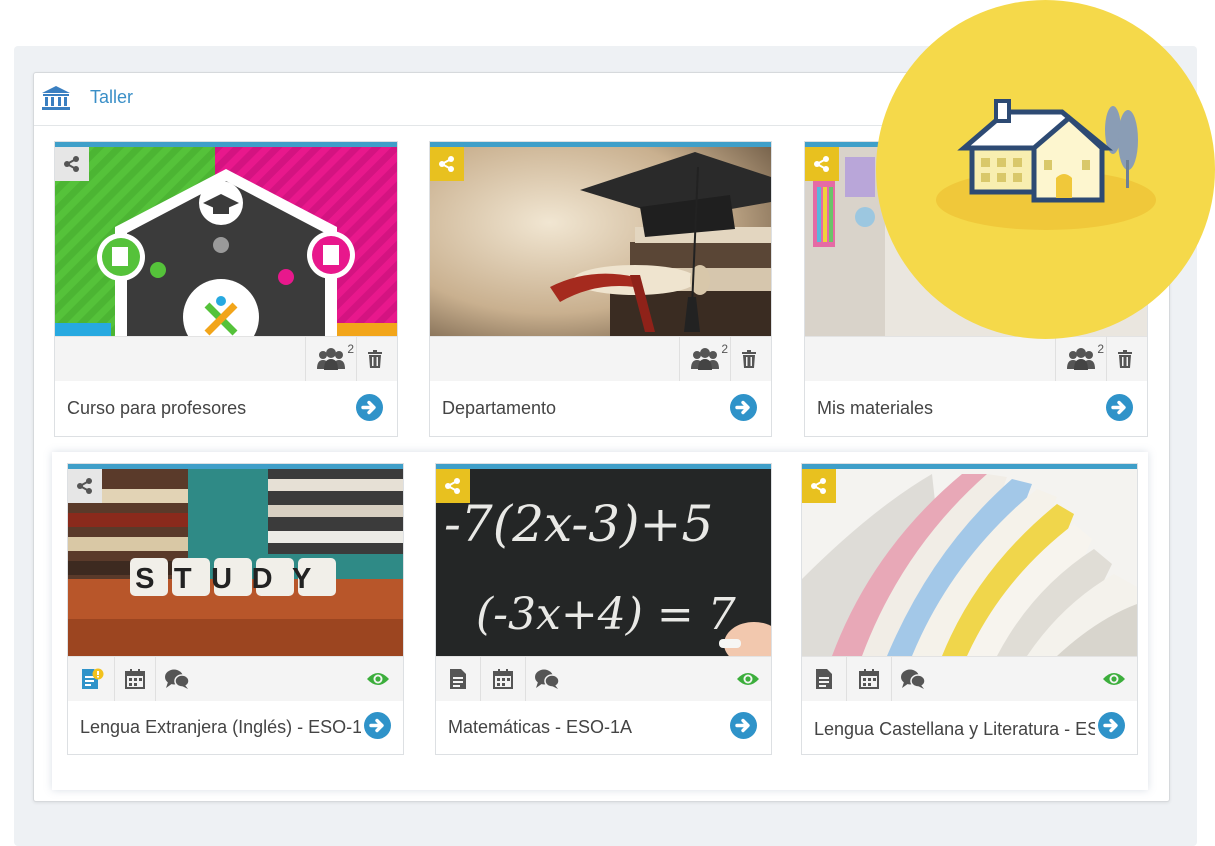 Image resolution: width=1215 pixels, height=846 pixels. Describe the element at coordinates (111, 97) in the screenshot. I see `panel-title: Taller` at that location.